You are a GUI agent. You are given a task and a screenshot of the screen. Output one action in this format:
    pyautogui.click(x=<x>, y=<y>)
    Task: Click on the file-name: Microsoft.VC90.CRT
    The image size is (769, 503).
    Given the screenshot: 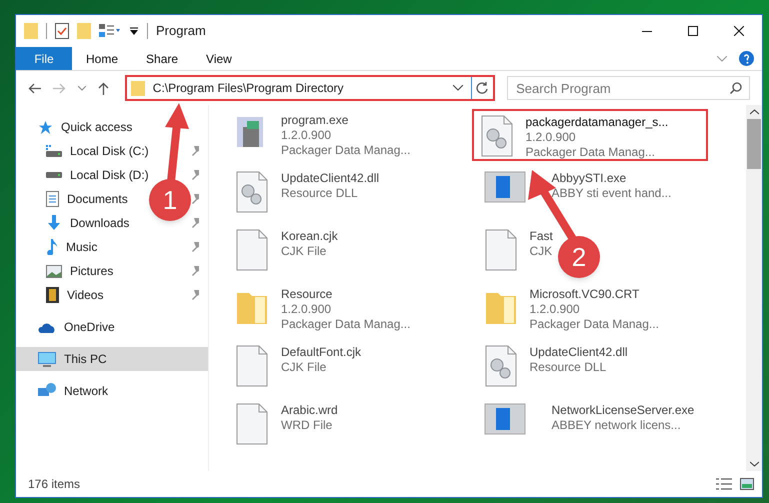 What is the action you would take?
    pyautogui.click(x=594, y=294)
    